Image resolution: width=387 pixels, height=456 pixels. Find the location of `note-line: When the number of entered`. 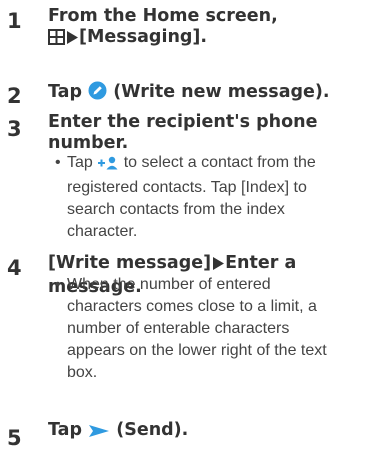

note-line: When the number of entered is located at coordinates (169, 284).